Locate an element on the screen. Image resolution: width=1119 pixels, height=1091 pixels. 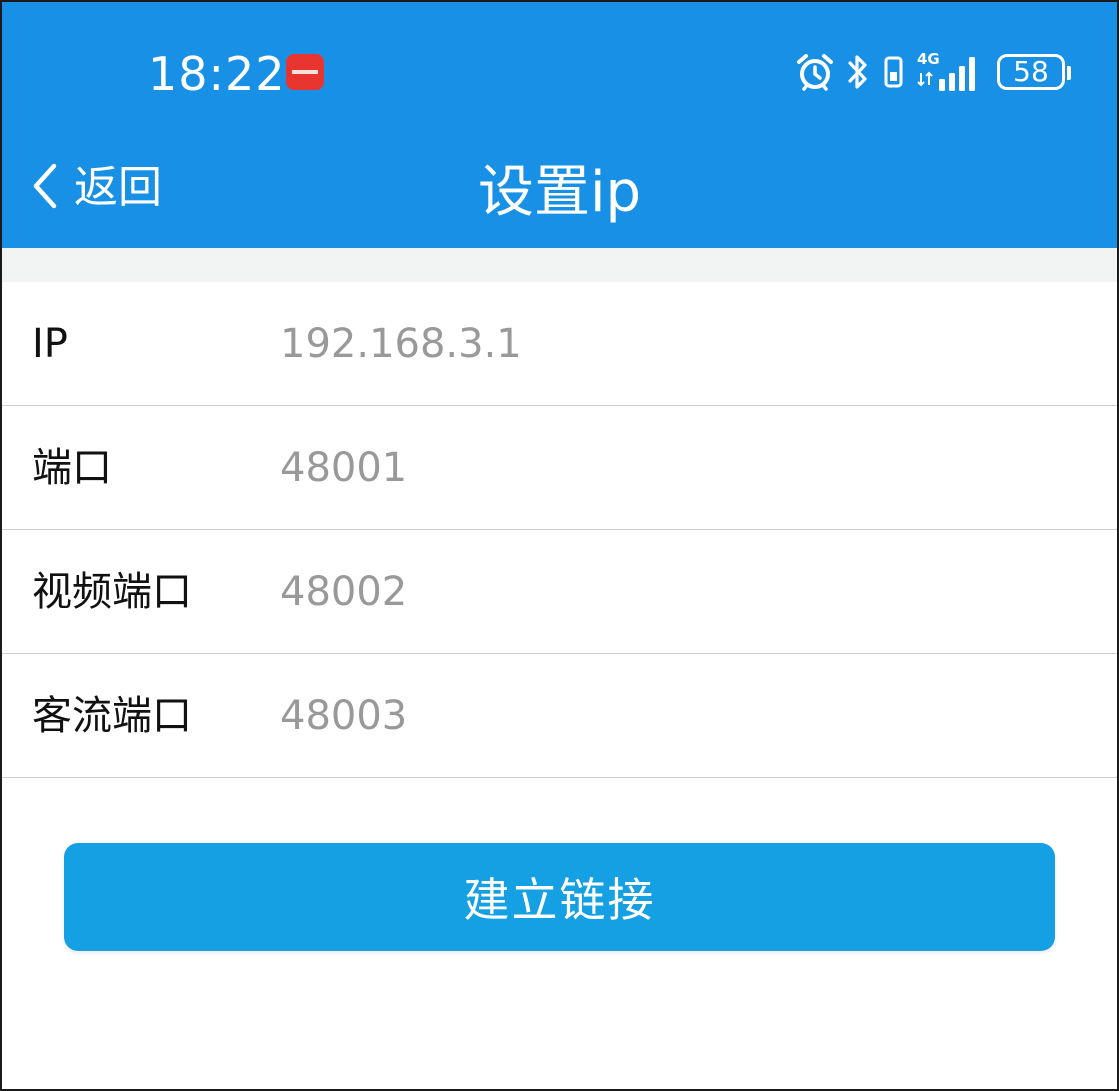
alarm-icon is located at coordinates (815, 72).